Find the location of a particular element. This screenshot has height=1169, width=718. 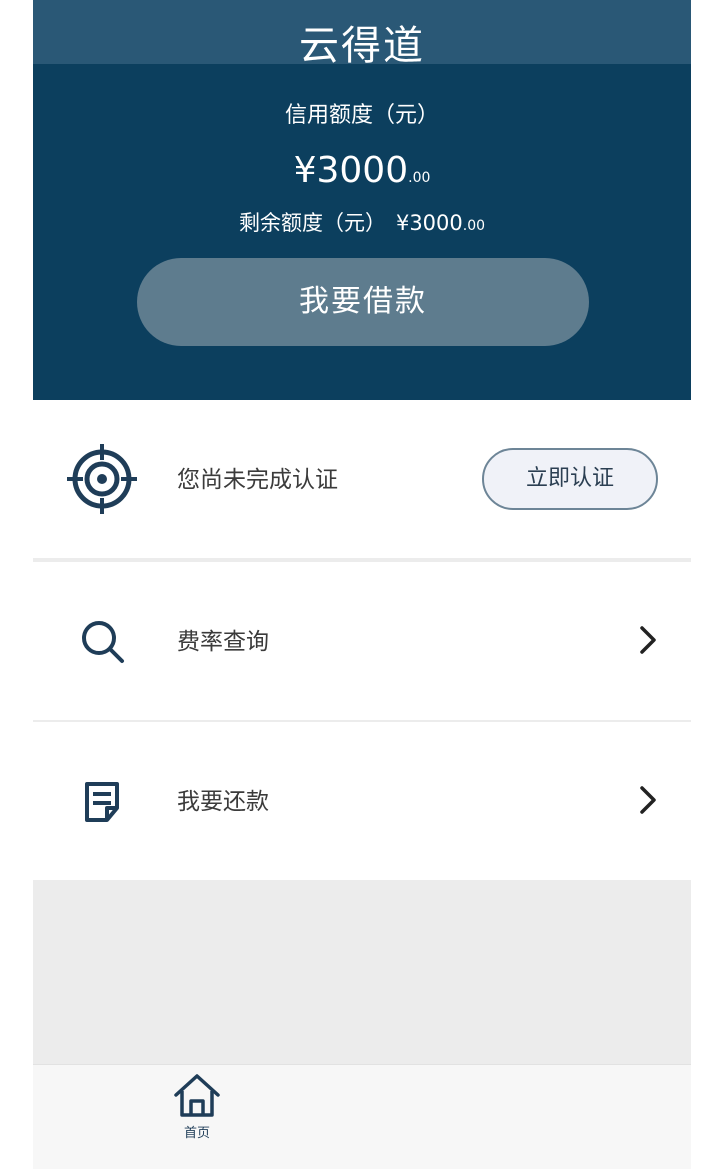

rate-query-row: 费率查询 is located at coordinates (362, 641).